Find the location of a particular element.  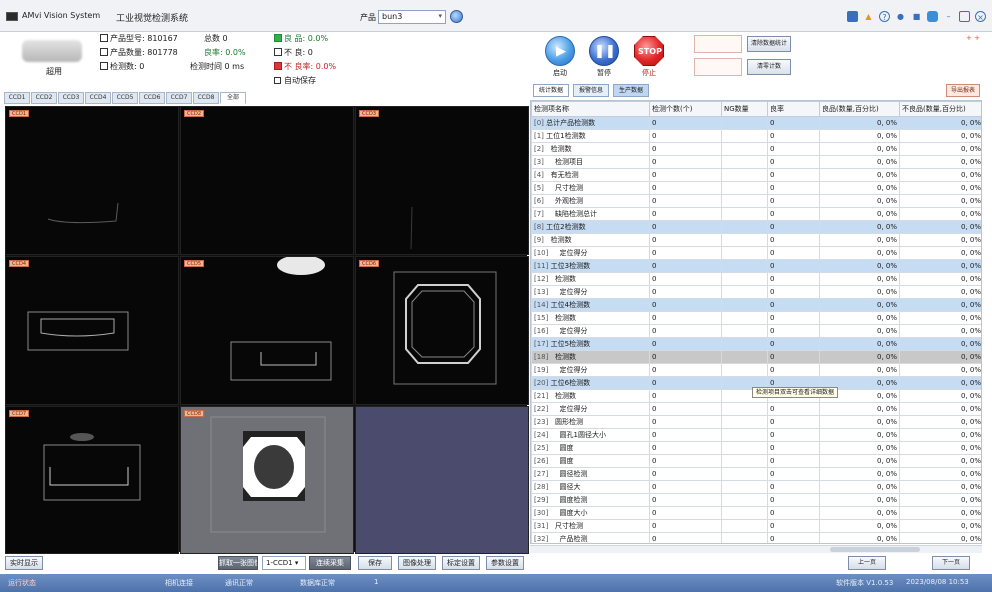

camera-view-5: CCD5 is located at coordinates (267, 330).